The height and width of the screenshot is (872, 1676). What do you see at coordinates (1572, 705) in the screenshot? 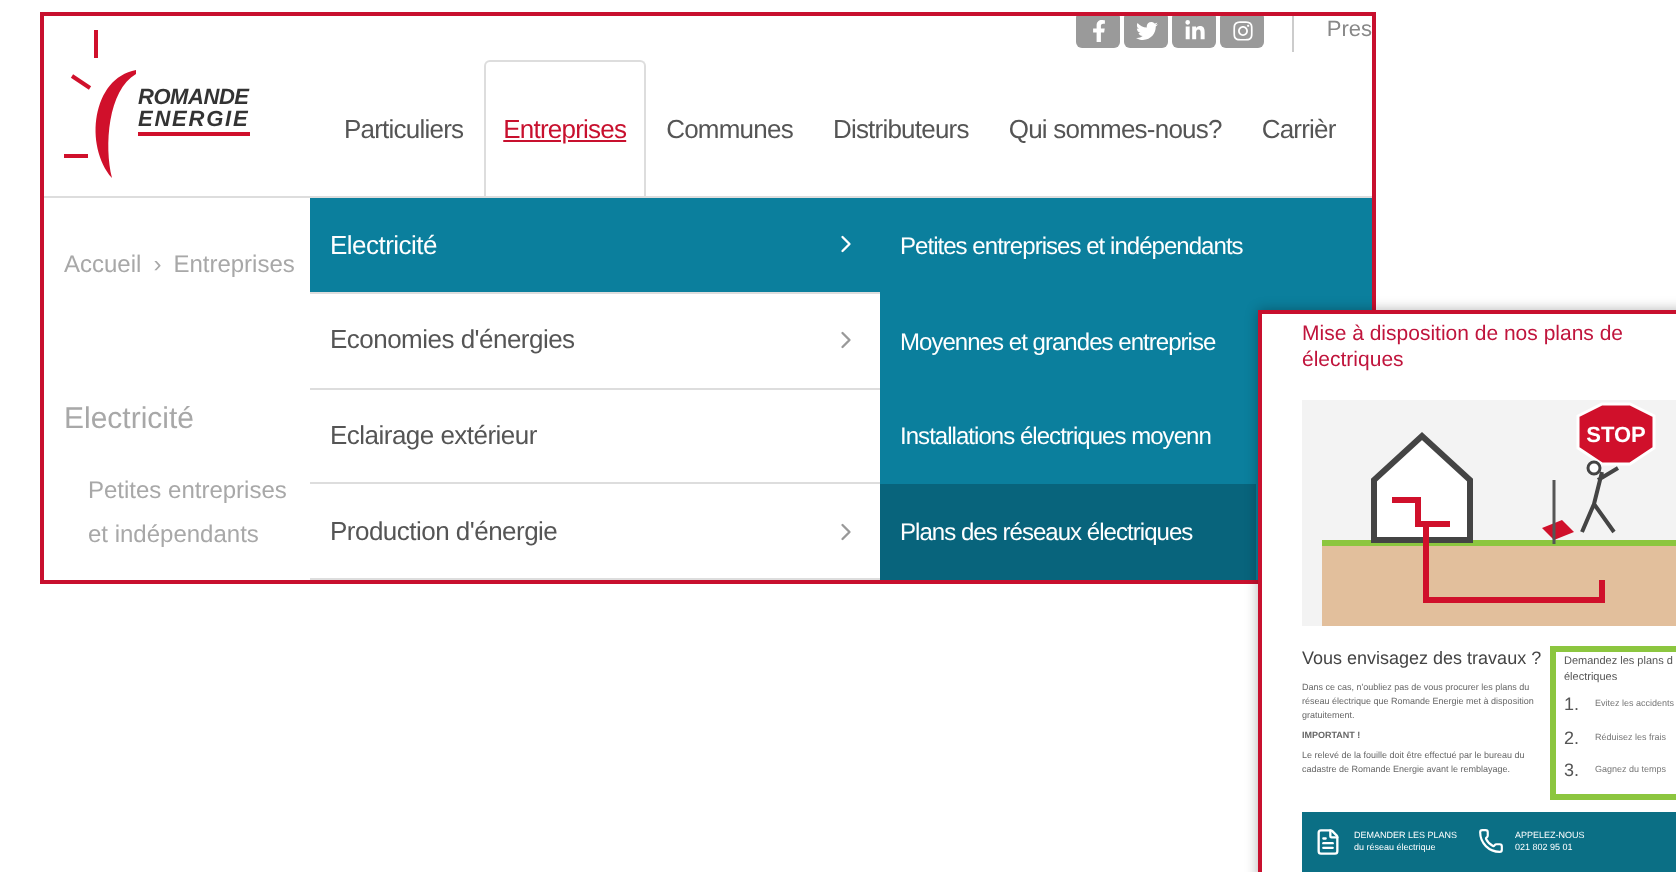
I see `step-number: 1.` at bounding box center [1572, 705].